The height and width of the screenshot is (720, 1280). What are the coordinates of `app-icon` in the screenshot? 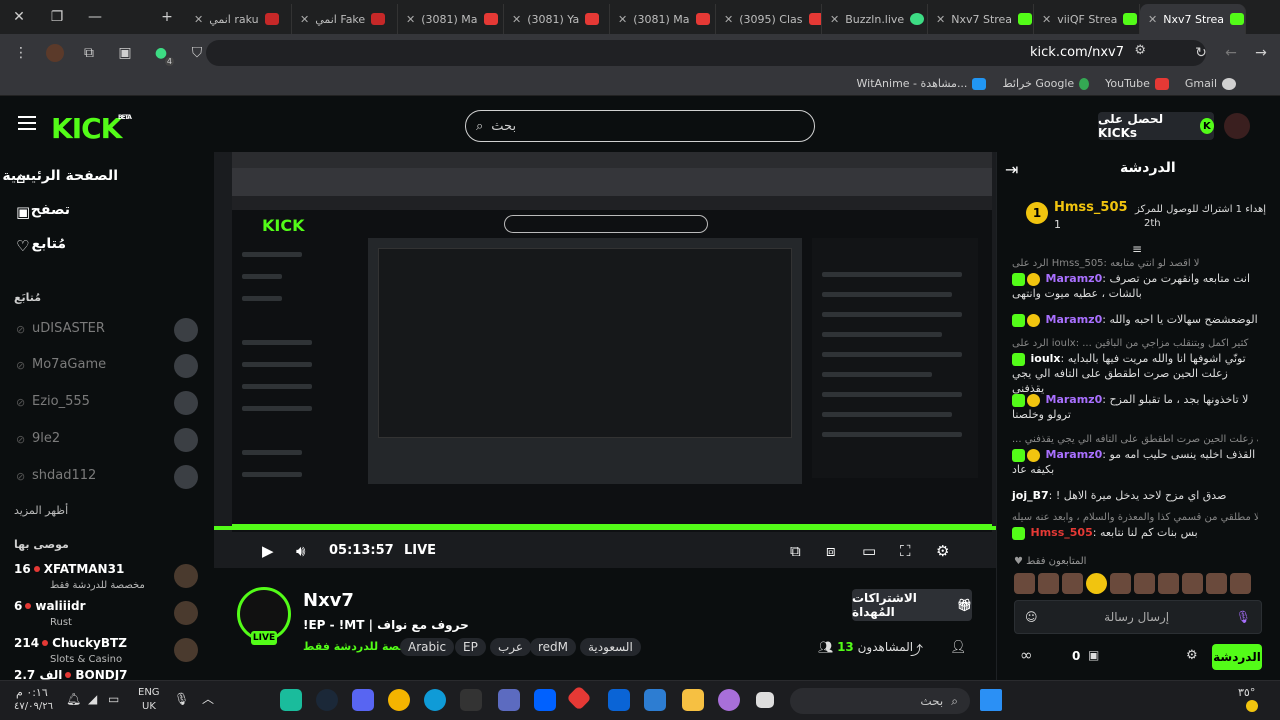 It's located at (509, 700).